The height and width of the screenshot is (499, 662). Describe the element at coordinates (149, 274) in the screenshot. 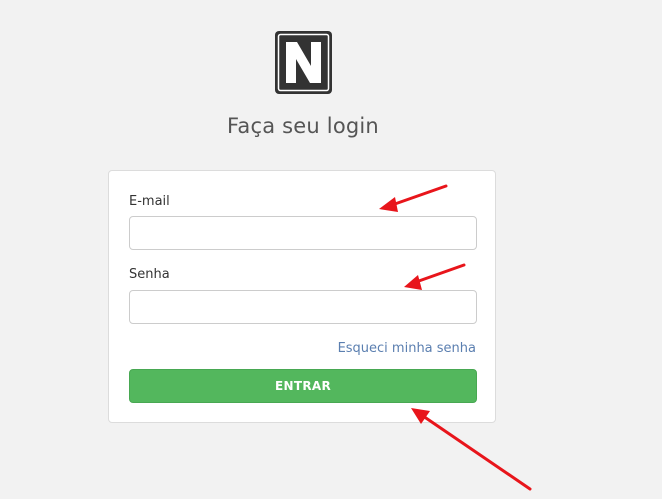

I see `password-label: Senha` at that location.